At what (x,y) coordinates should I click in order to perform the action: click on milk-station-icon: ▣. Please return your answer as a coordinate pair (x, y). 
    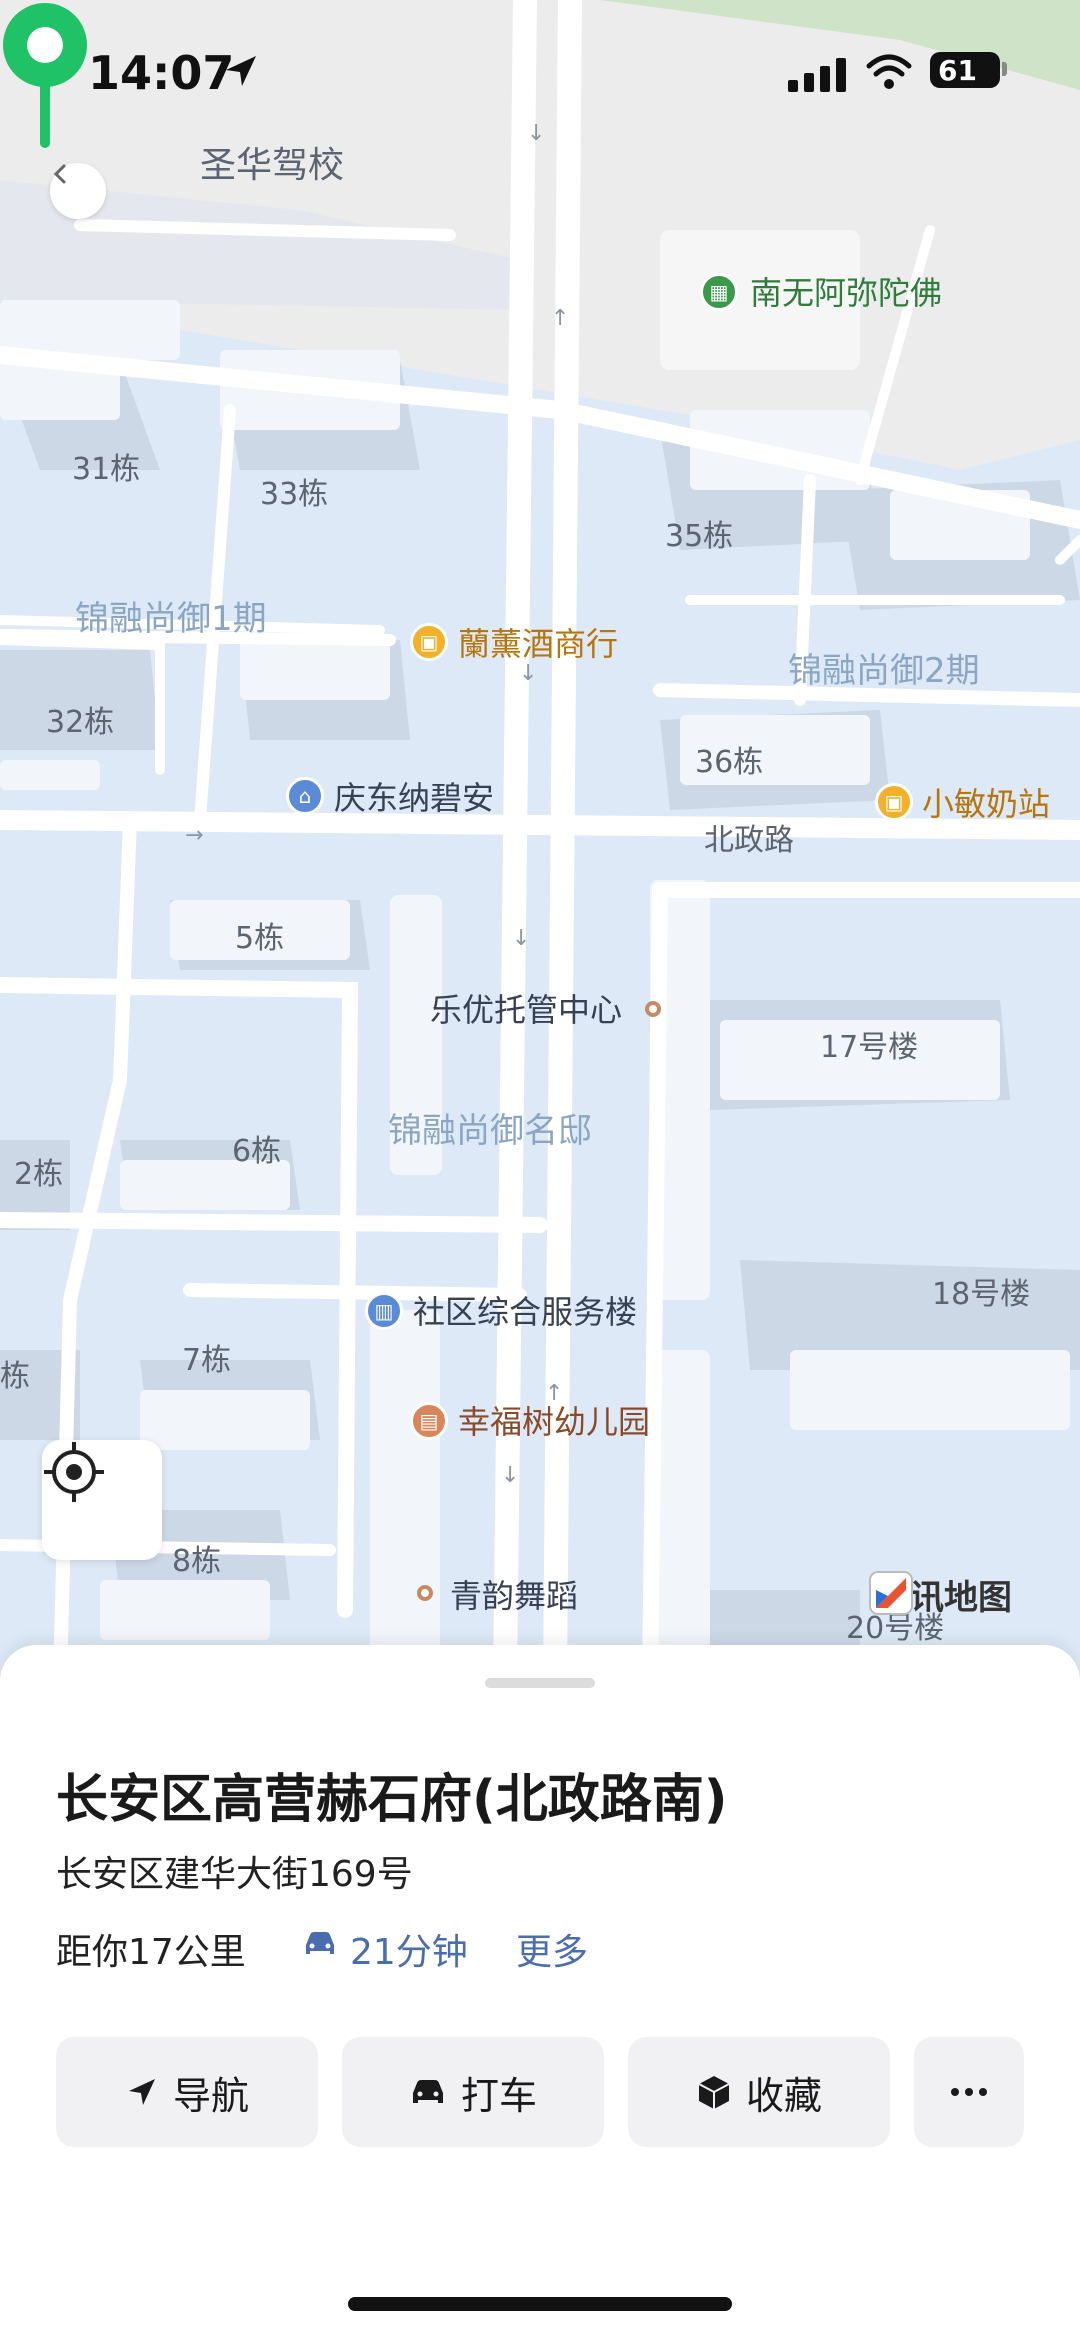
    Looking at the image, I should click on (894, 802).